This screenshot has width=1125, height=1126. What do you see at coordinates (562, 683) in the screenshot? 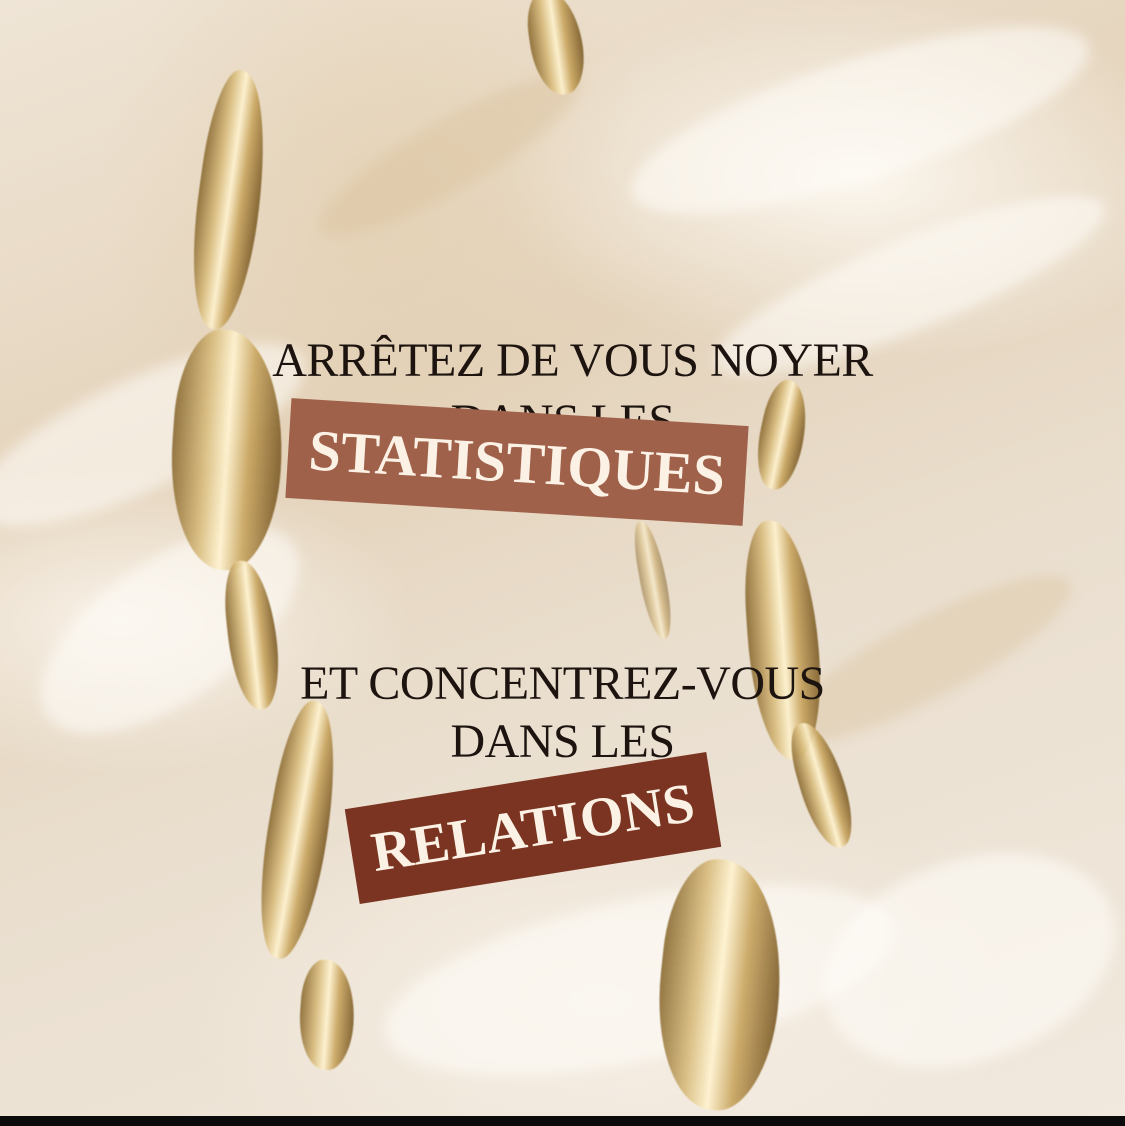
I see `headline-line-3: ET CONCENTREZ-VOUS` at bounding box center [562, 683].